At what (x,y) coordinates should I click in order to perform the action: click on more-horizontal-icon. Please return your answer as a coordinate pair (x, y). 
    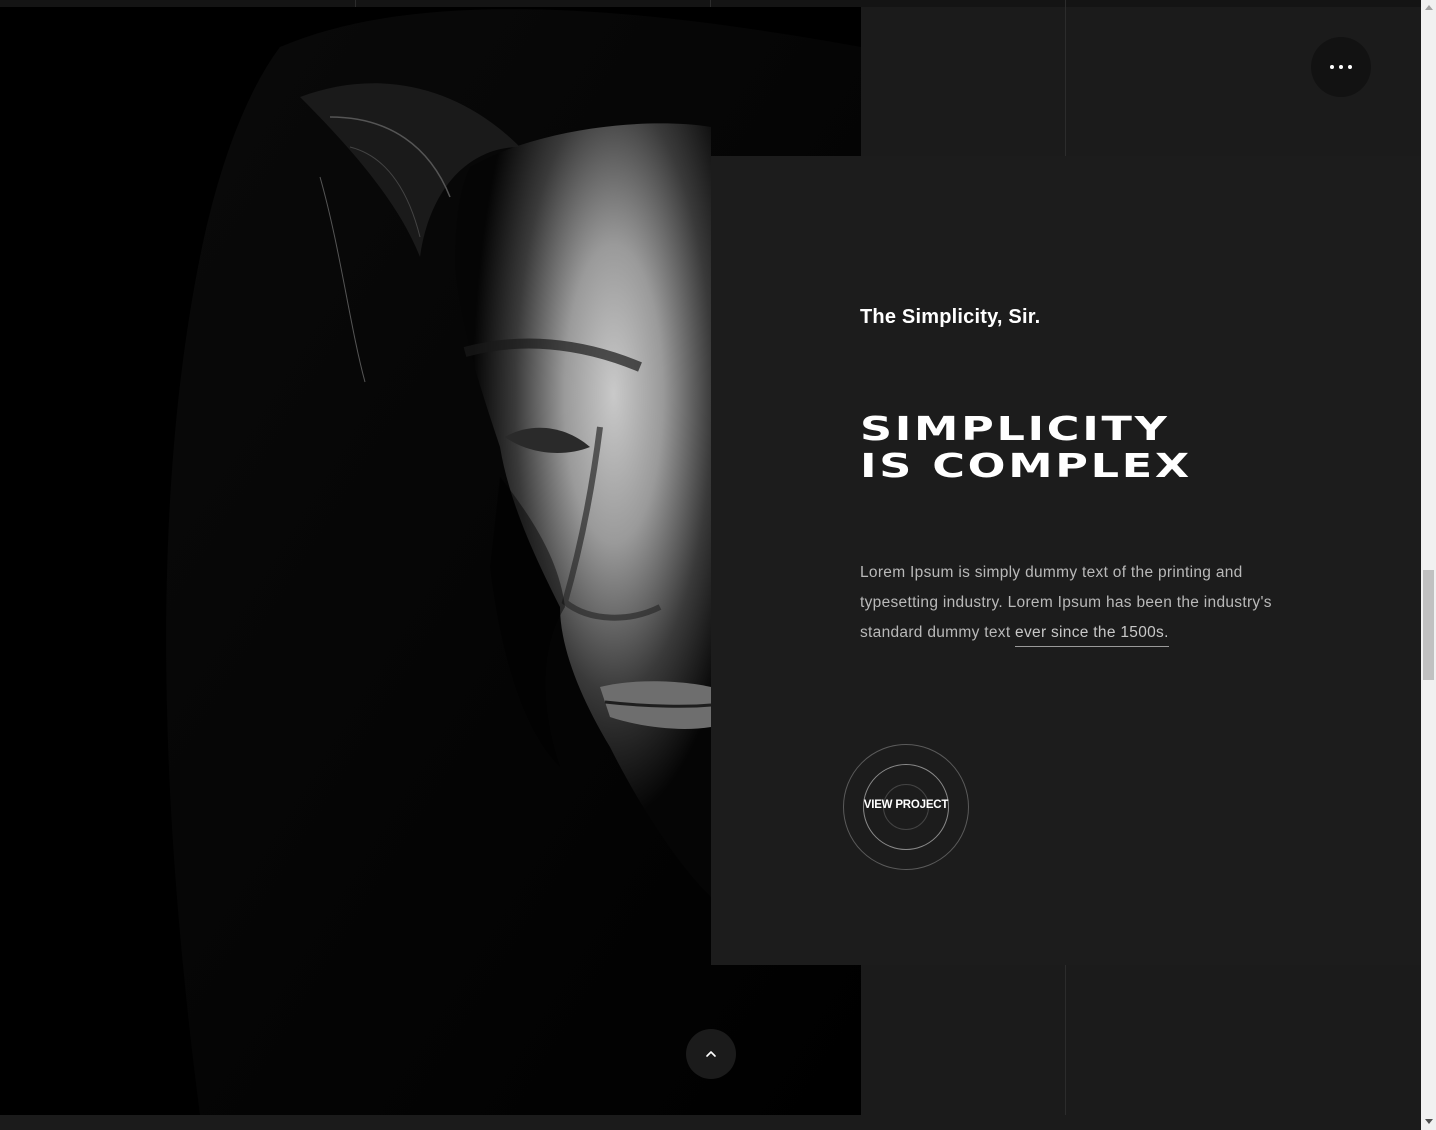
    Looking at the image, I should click on (1332, 67).